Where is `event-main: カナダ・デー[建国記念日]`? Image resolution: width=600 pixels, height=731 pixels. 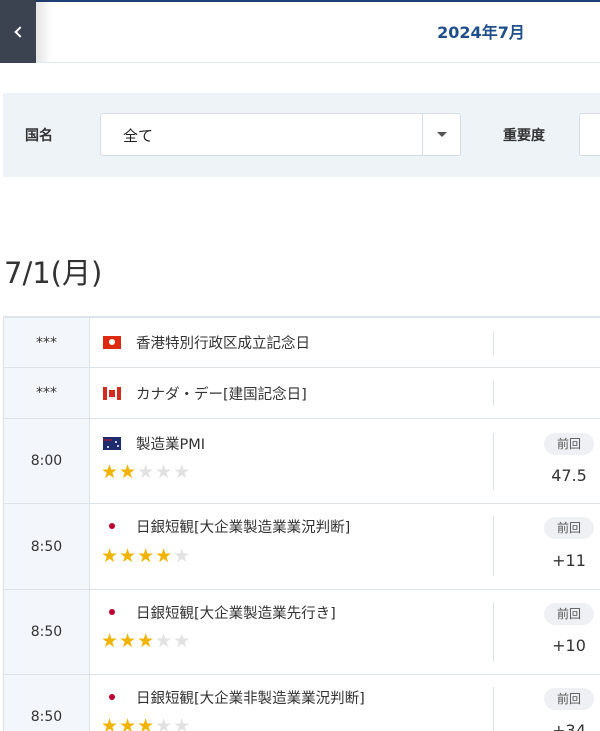 event-main: カナダ・デー[建国記念日] is located at coordinates (291, 393).